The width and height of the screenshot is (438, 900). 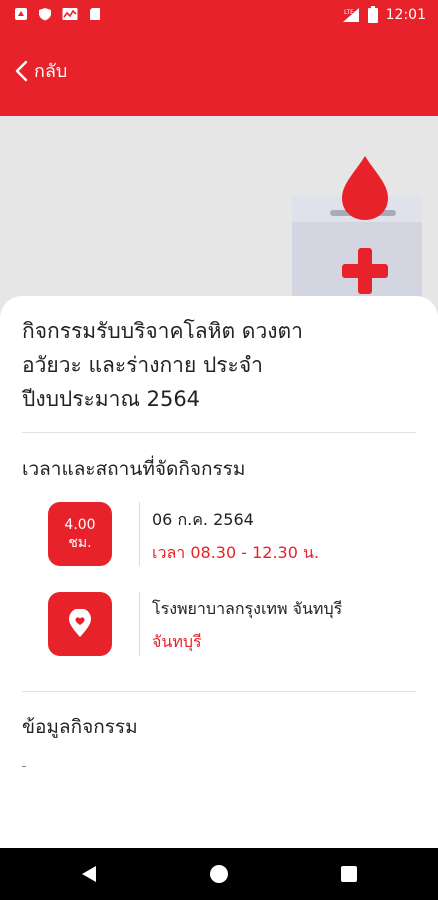 What do you see at coordinates (162, 331) in the screenshot?
I see `activity-title-line-1: กิจกรรมรับบริจาคโลหิต ดวงตา` at bounding box center [162, 331].